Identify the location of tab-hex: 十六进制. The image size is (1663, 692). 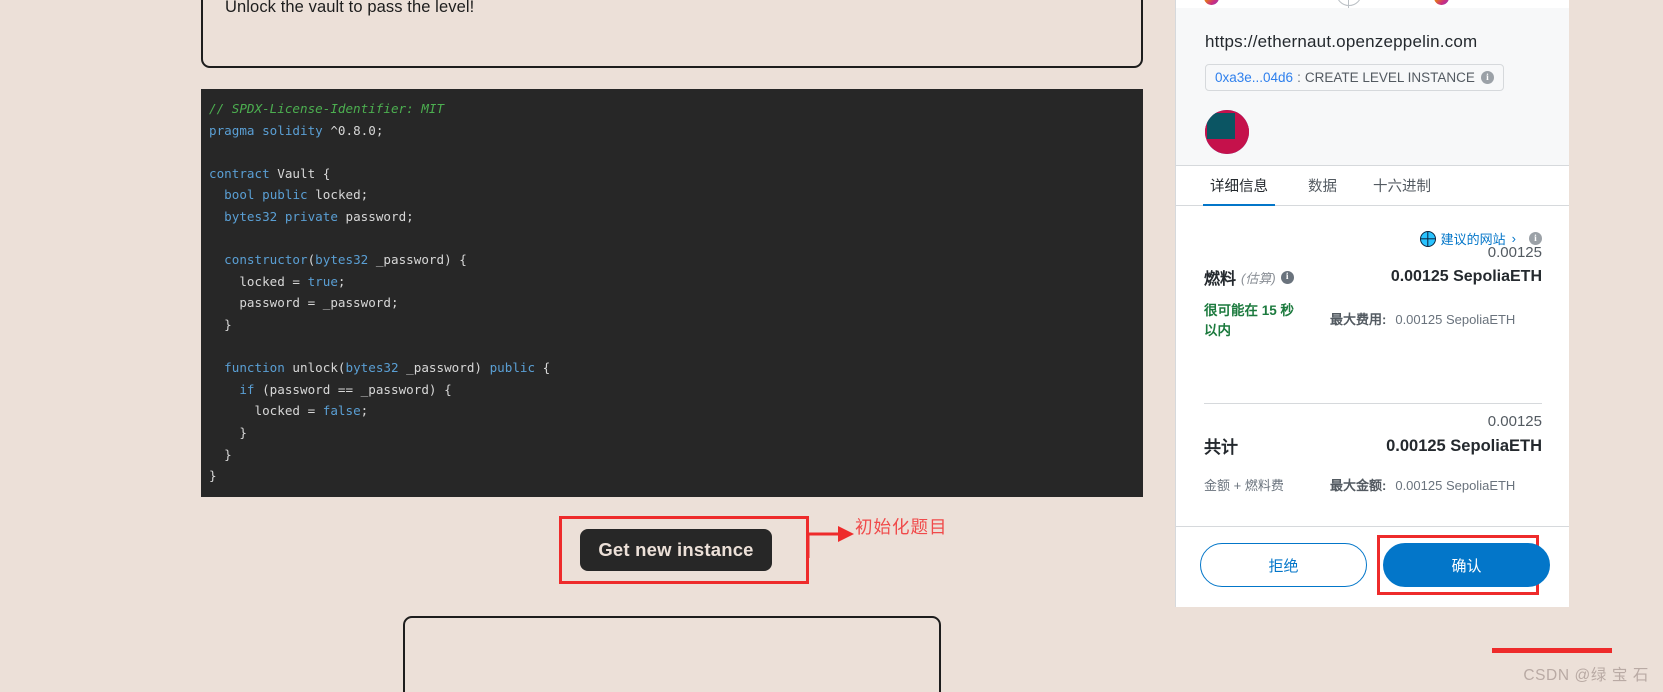
(1402, 186).